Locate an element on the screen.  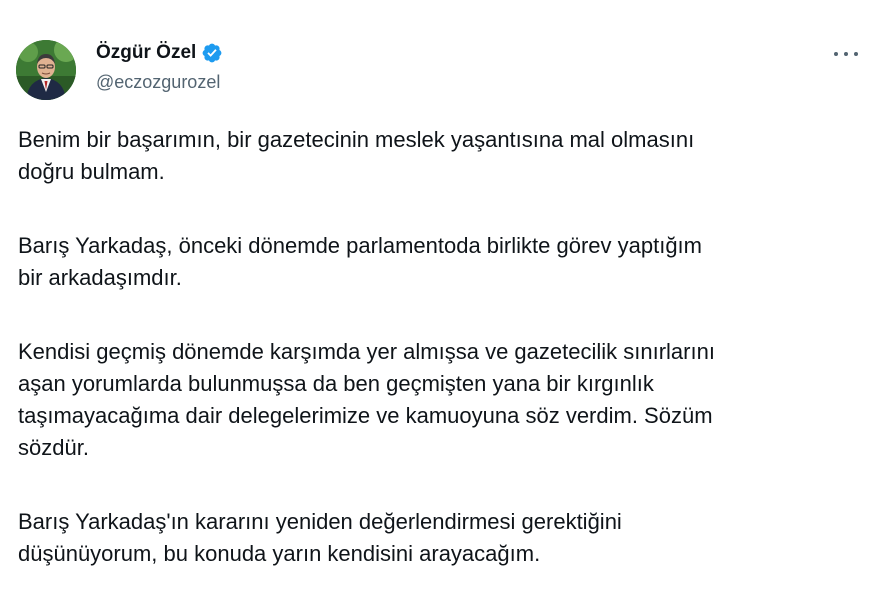
more-options-icon is located at coordinates (846, 54).